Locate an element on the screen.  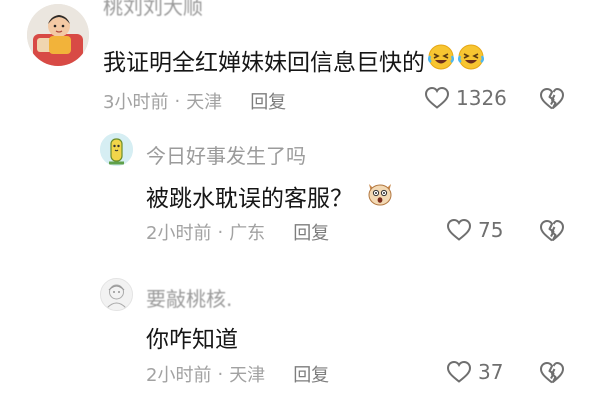
comment-username: 要敲桃核. is located at coordinates (189, 297).